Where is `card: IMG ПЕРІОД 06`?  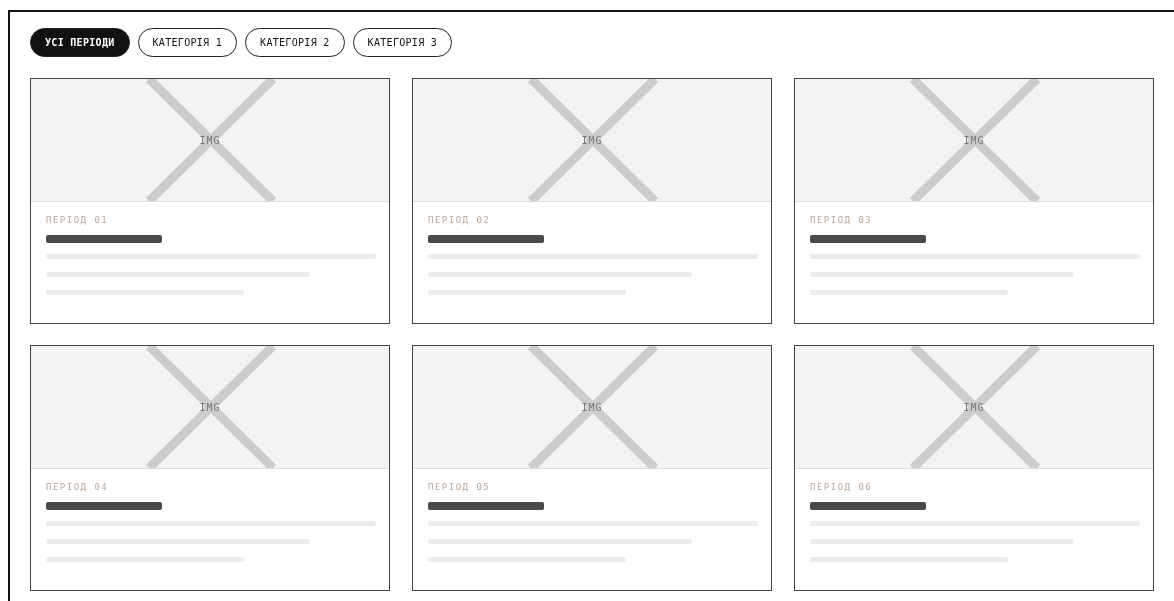 card: IMG ПЕРІОД 06 is located at coordinates (974, 468).